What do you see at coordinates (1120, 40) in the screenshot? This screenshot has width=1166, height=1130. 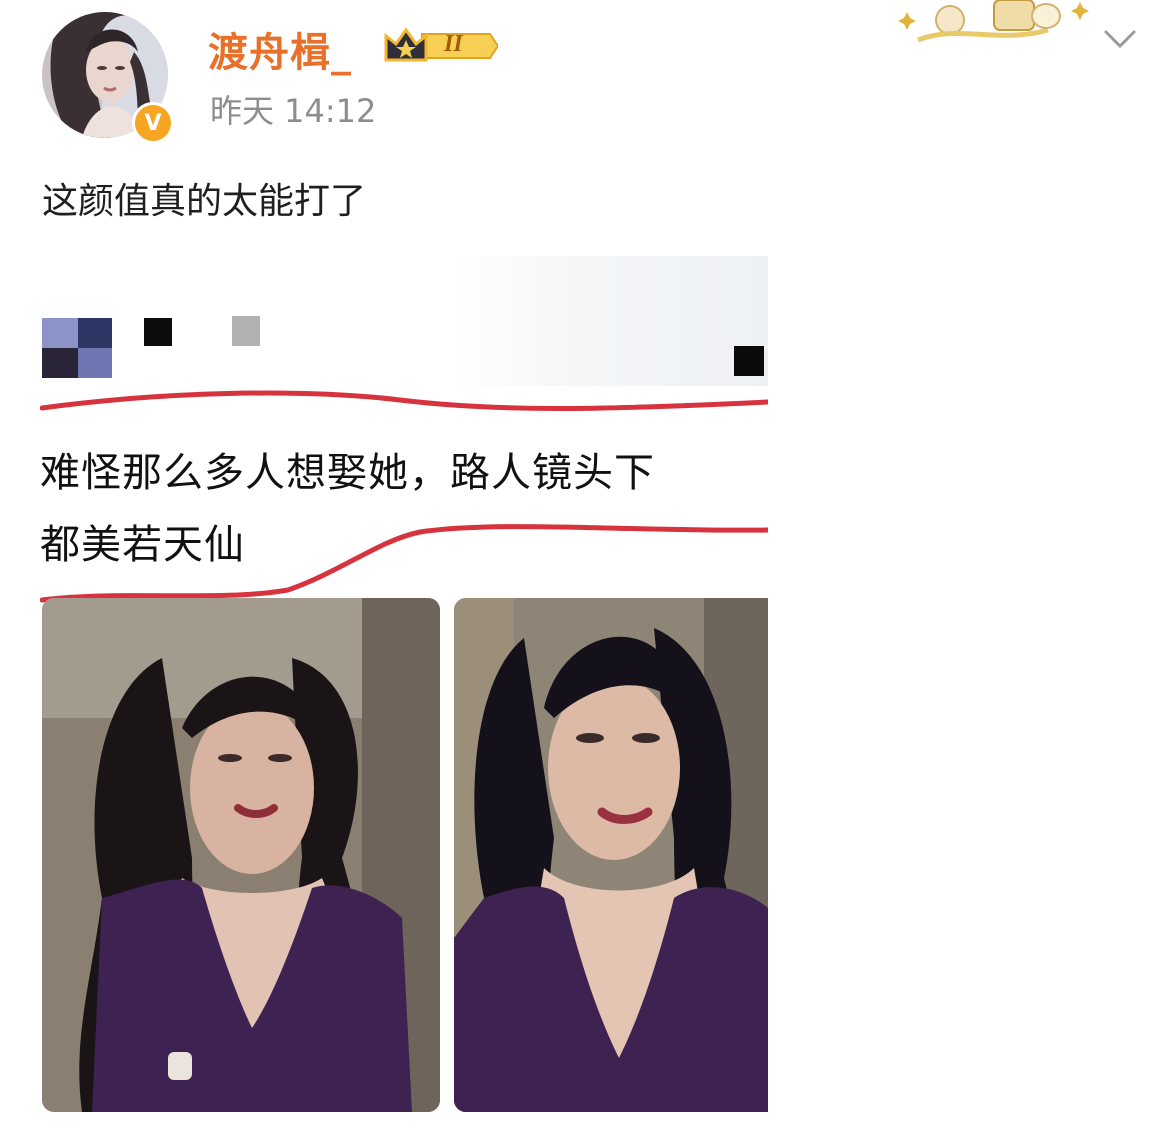 I see `chevron-down-icon` at bounding box center [1120, 40].